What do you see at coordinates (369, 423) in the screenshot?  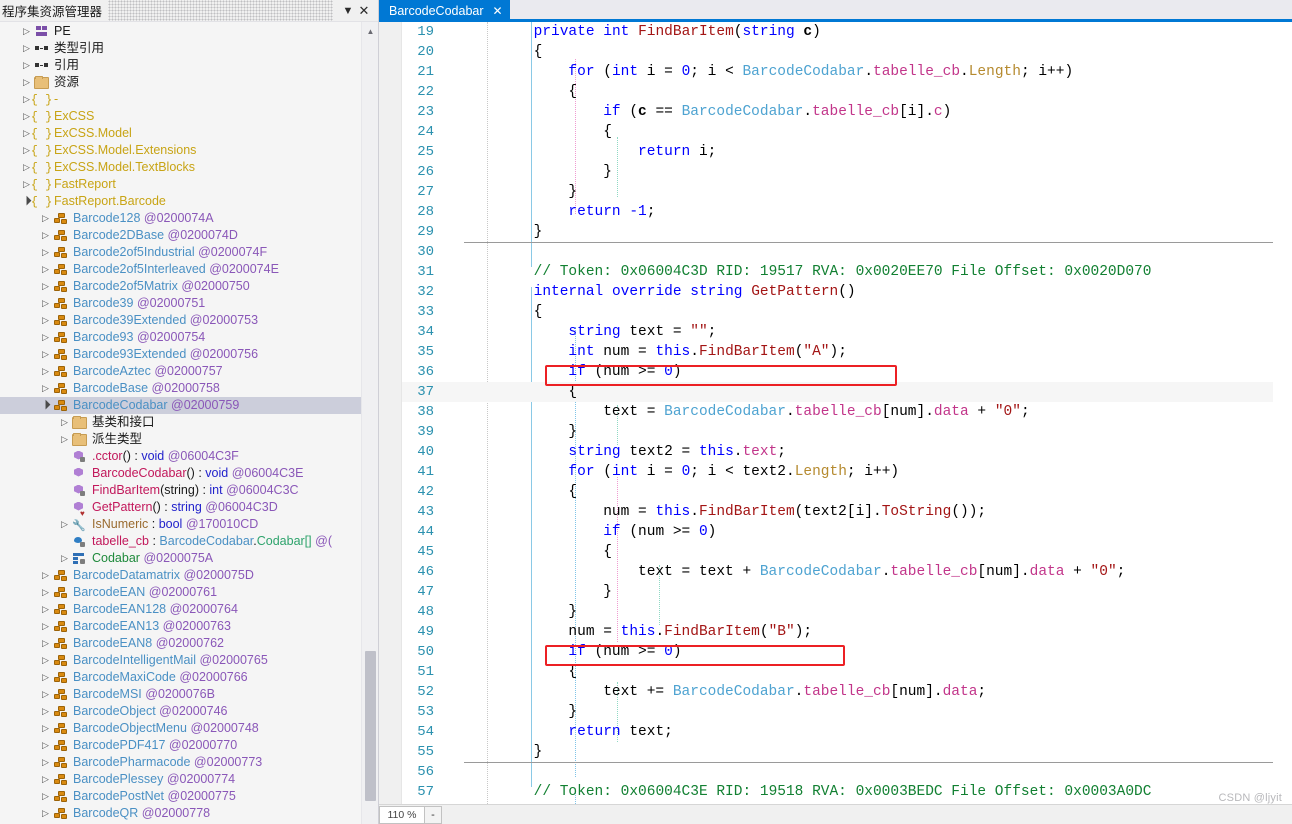 I see `tree-scrollbar: ▲` at bounding box center [369, 423].